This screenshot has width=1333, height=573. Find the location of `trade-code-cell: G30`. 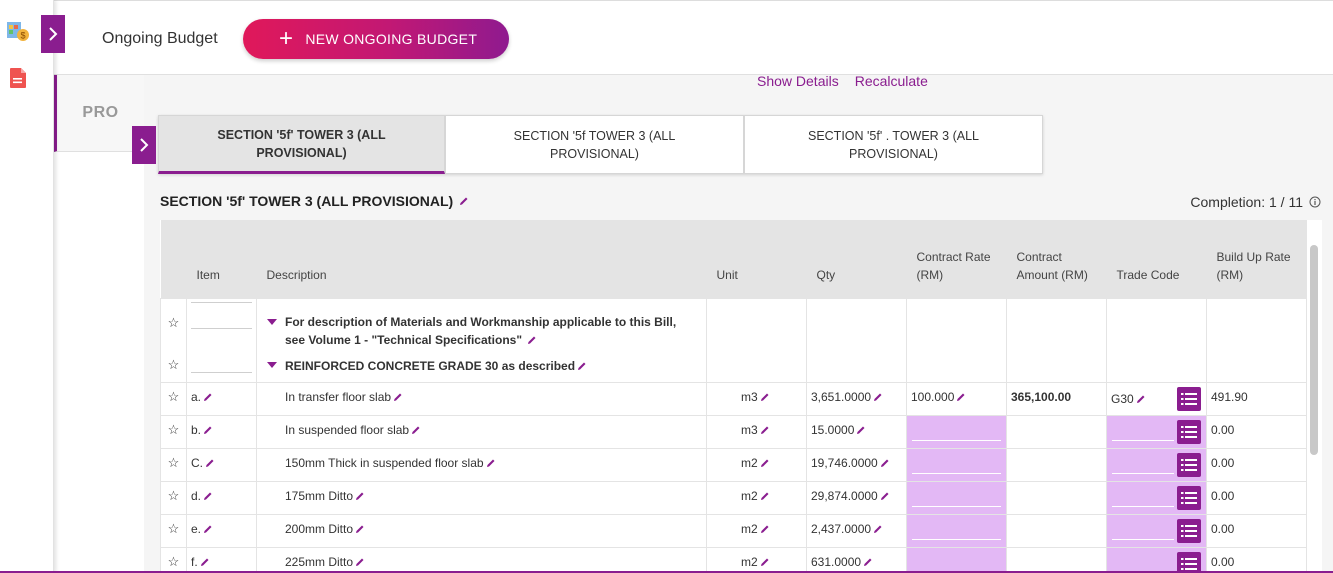

trade-code-cell: G30 is located at coordinates (1156, 398).